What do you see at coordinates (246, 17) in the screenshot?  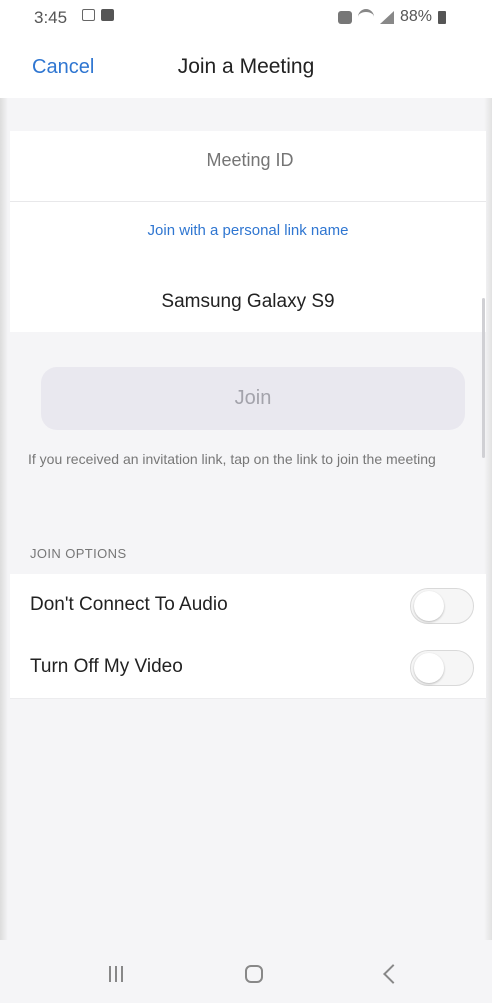 I see `status-bar: 3:45 88%` at bounding box center [246, 17].